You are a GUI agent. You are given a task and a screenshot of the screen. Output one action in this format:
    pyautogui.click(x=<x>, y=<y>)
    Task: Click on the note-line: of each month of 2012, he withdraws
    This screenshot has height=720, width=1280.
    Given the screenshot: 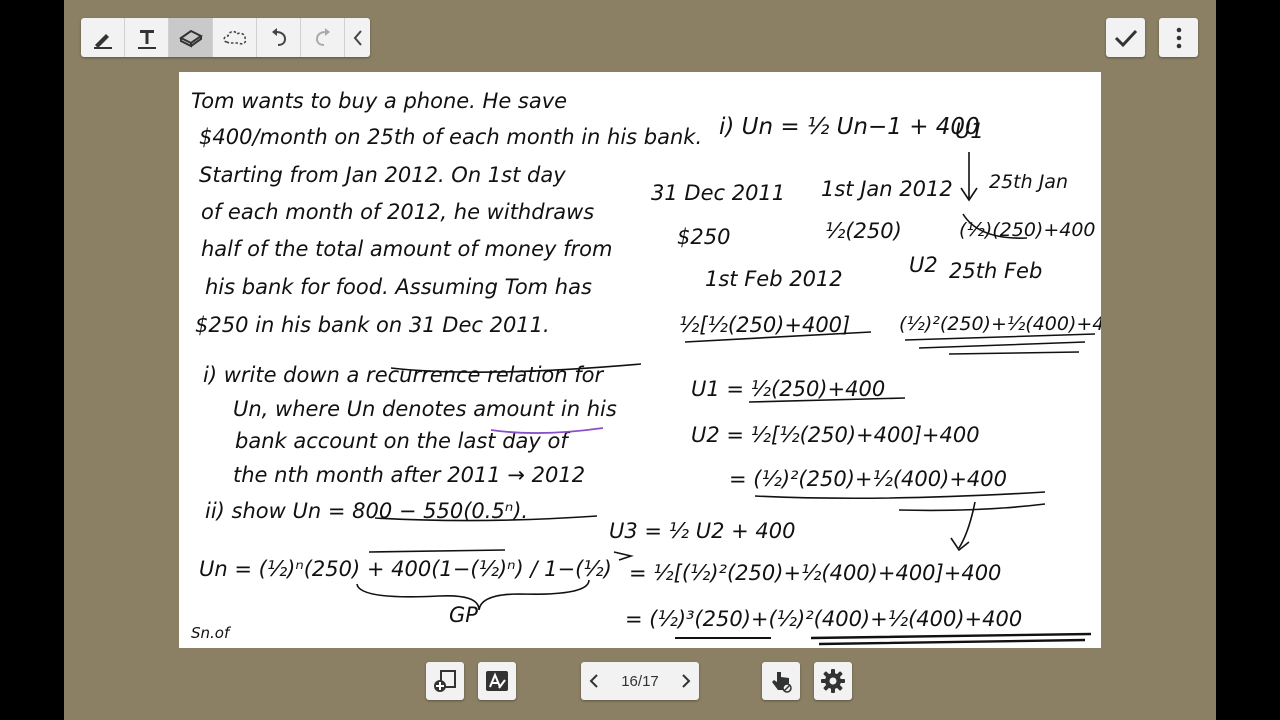 What is the action you would take?
    pyautogui.click(x=397, y=212)
    